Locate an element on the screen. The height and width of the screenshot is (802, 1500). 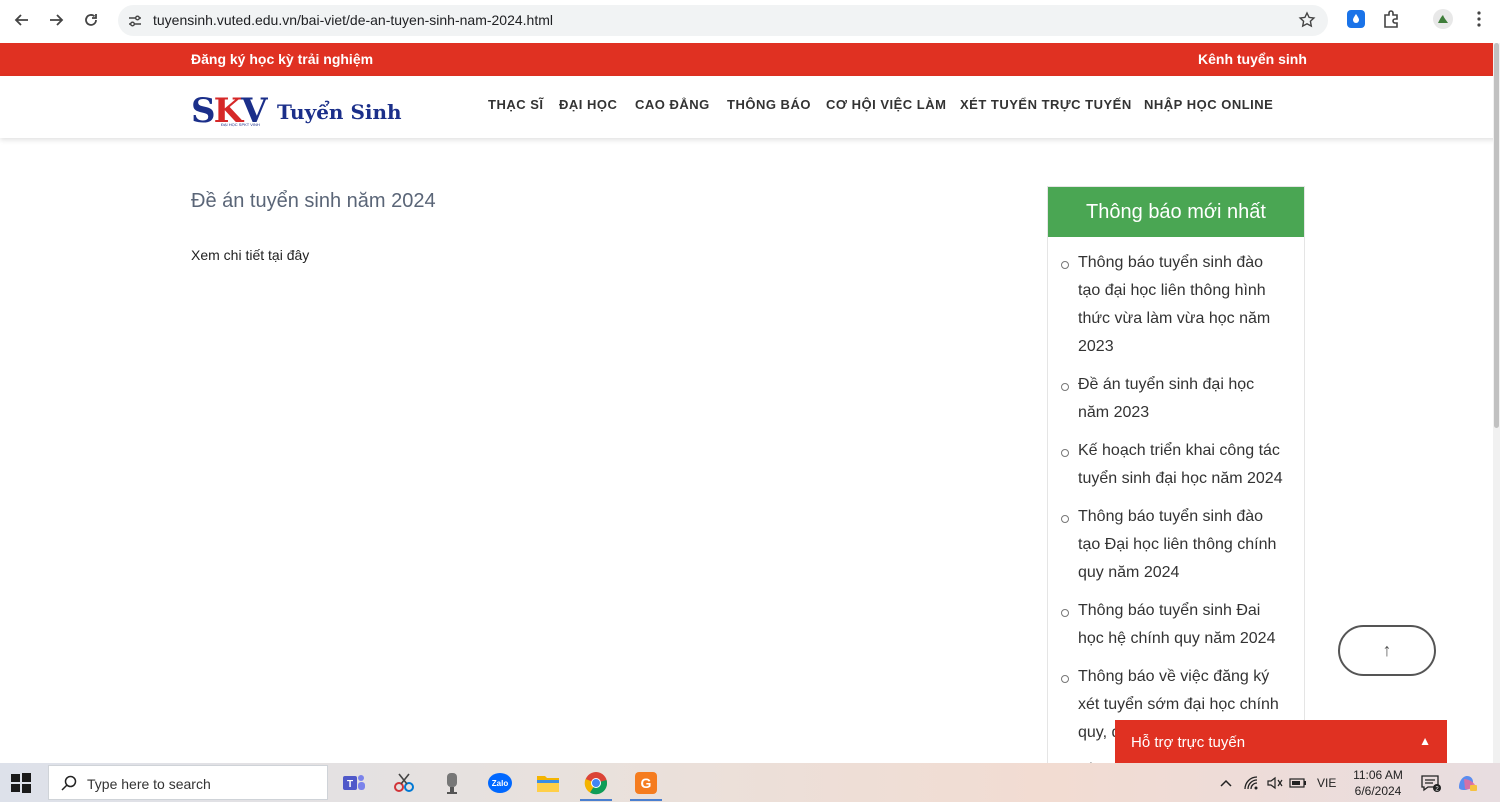
chevron-up-icon: ▲ is located at coordinates (1425, 741).